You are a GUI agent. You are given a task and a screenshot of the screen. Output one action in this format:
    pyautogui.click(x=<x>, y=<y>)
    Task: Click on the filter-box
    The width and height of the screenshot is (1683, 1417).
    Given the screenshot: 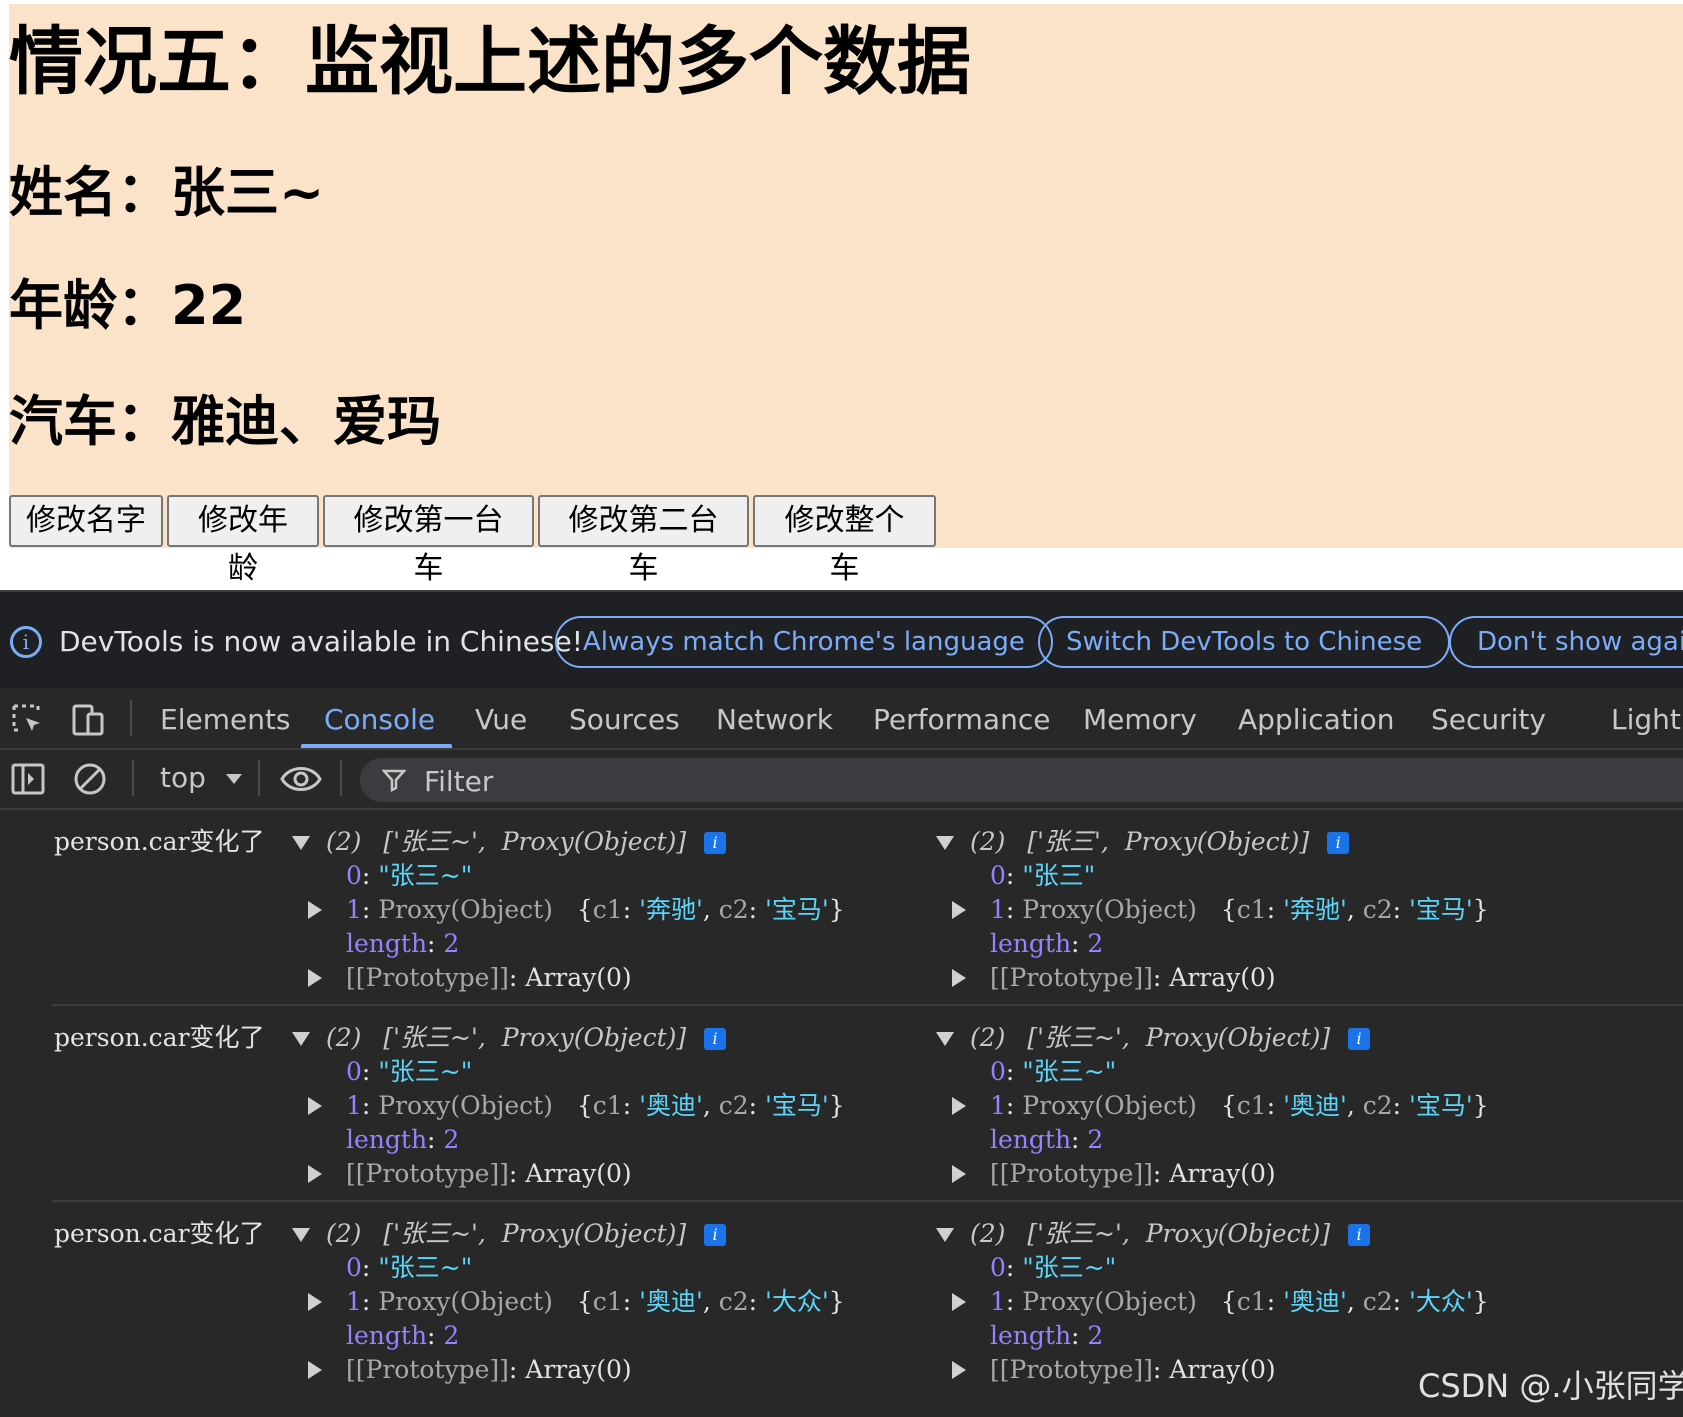 What is the action you would take?
    pyautogui.click(x=1021, y=780)
    